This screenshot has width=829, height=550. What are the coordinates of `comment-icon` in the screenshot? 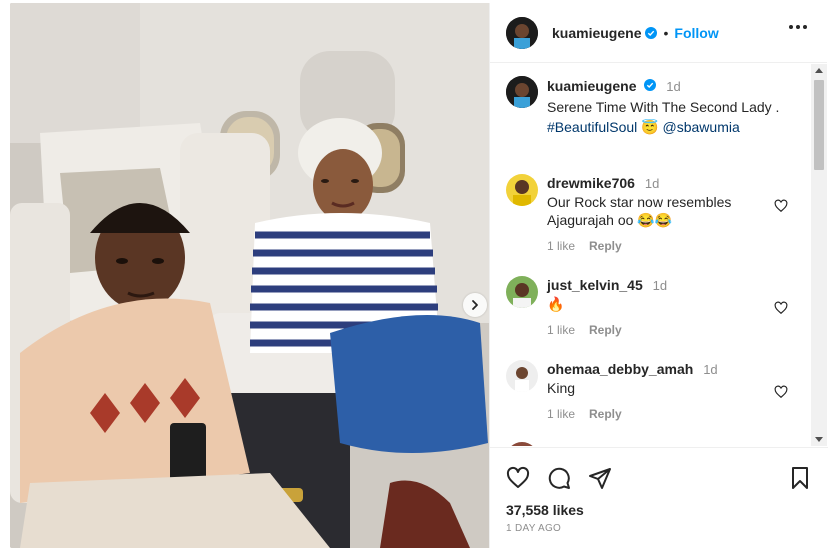 It's located at (559, 478).